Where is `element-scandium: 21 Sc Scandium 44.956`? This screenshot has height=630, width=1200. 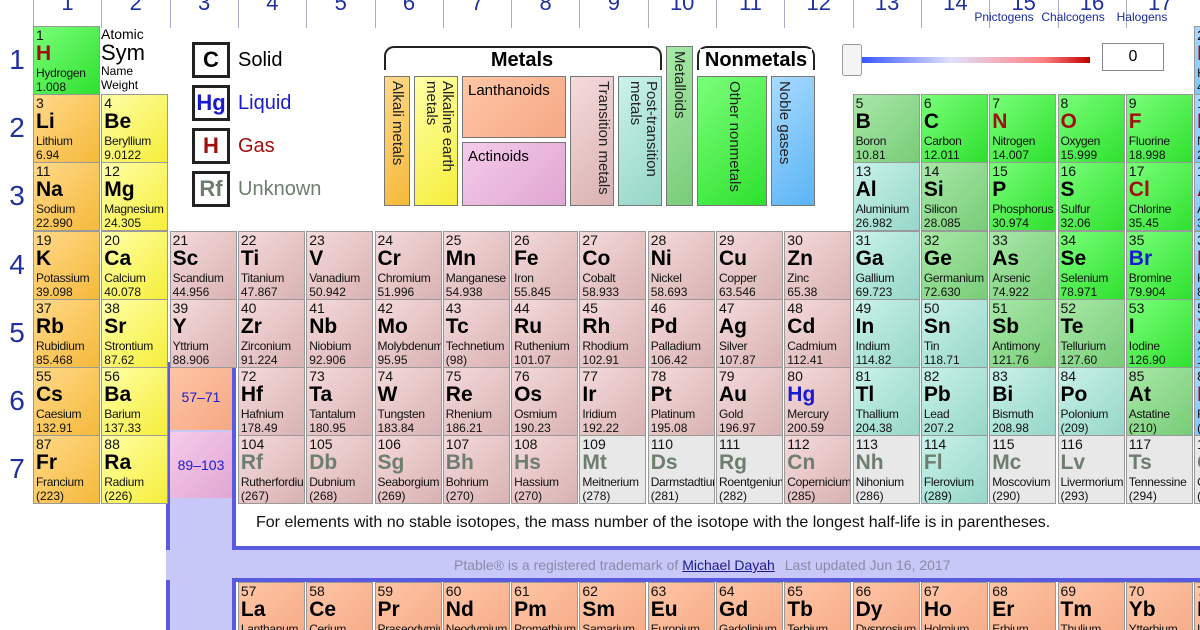
element-scandium: 21 Sc Scandium 44.956 is located at coordinates (203, 265).